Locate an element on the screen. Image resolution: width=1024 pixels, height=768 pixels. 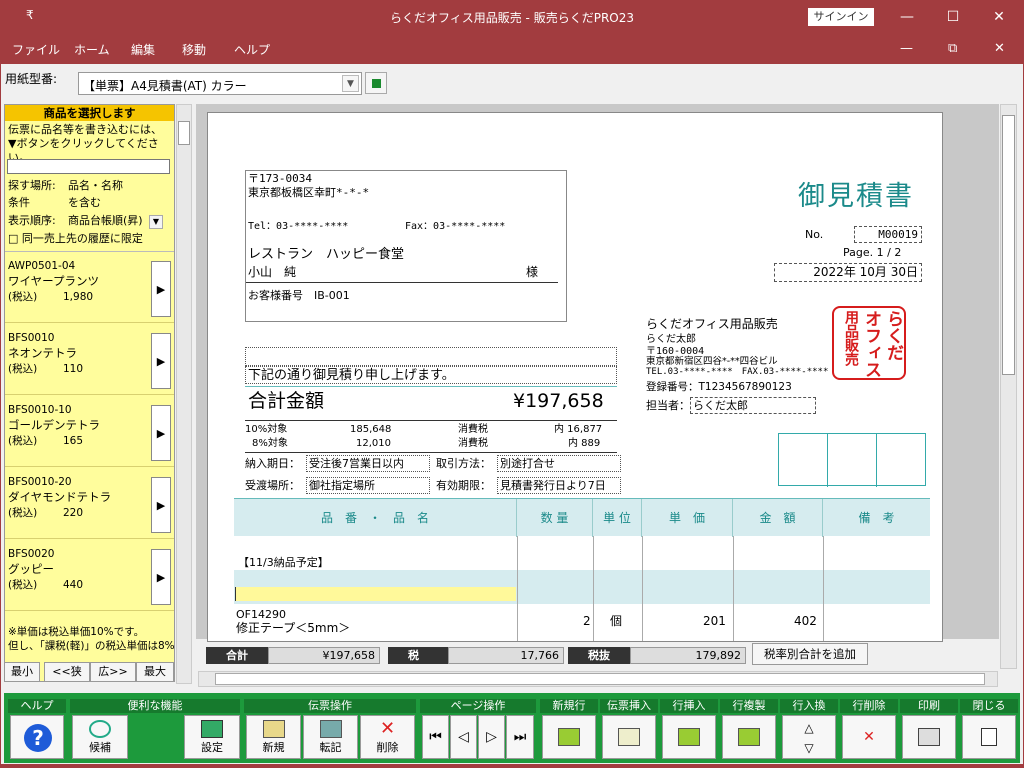
product-name: ダイヤモンドテトラ is located at coordinates (60, 497).